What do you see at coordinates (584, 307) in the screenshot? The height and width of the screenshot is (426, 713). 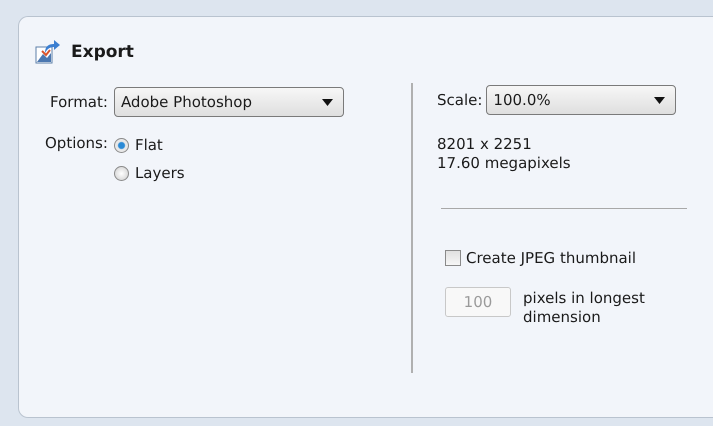 I see `field-label: pixels in longest dimension` at bounding box center [584, 307].